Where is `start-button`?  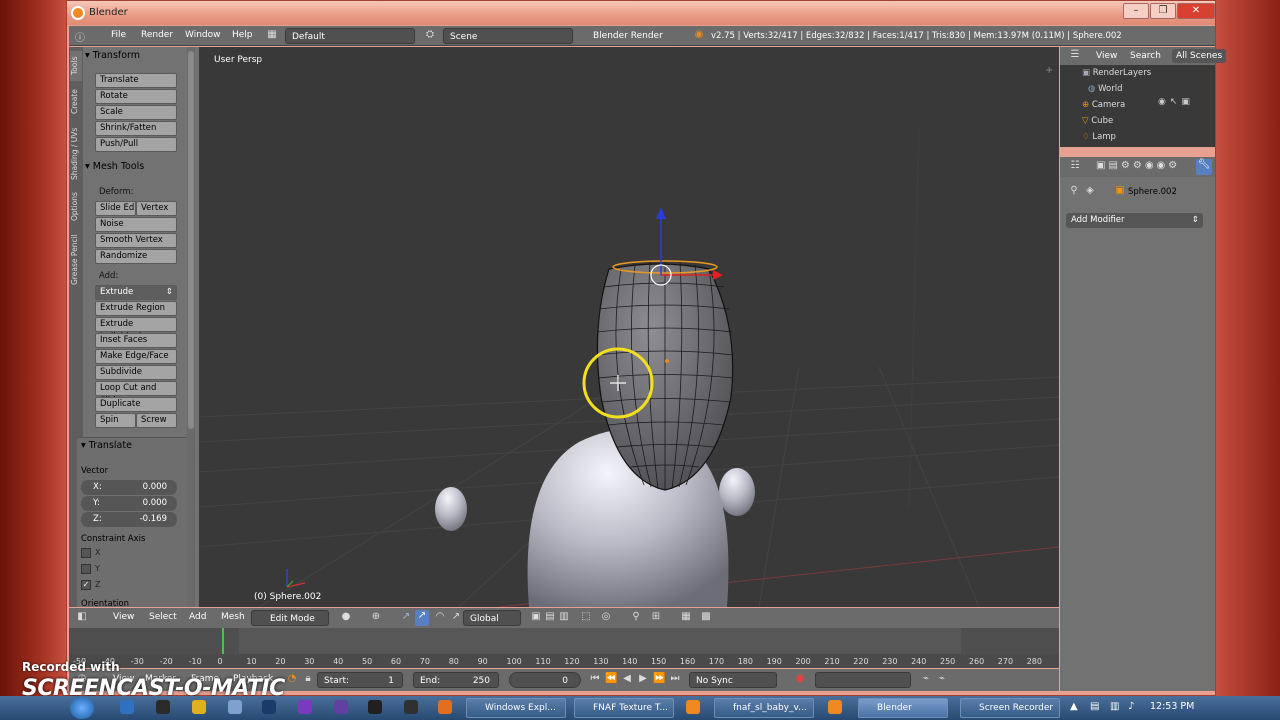
start-button is located at coordinates (82, 708).